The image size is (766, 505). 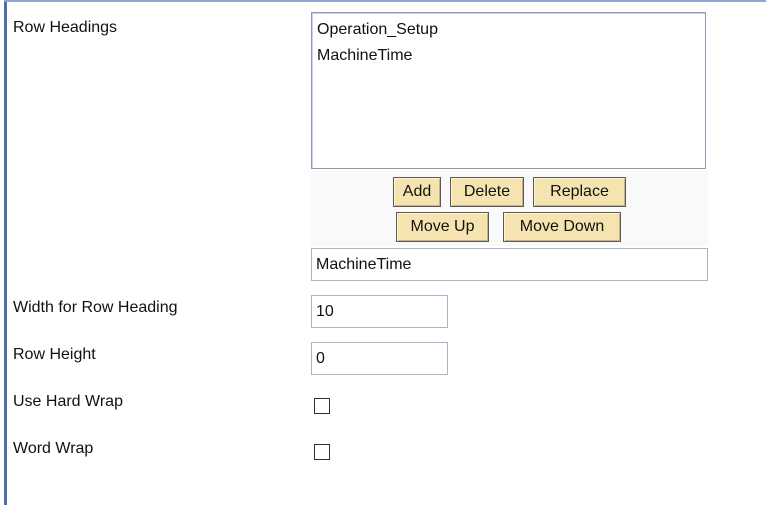 I want to click on width-for-row-heading-input: 10, so click(x=379, y=311).